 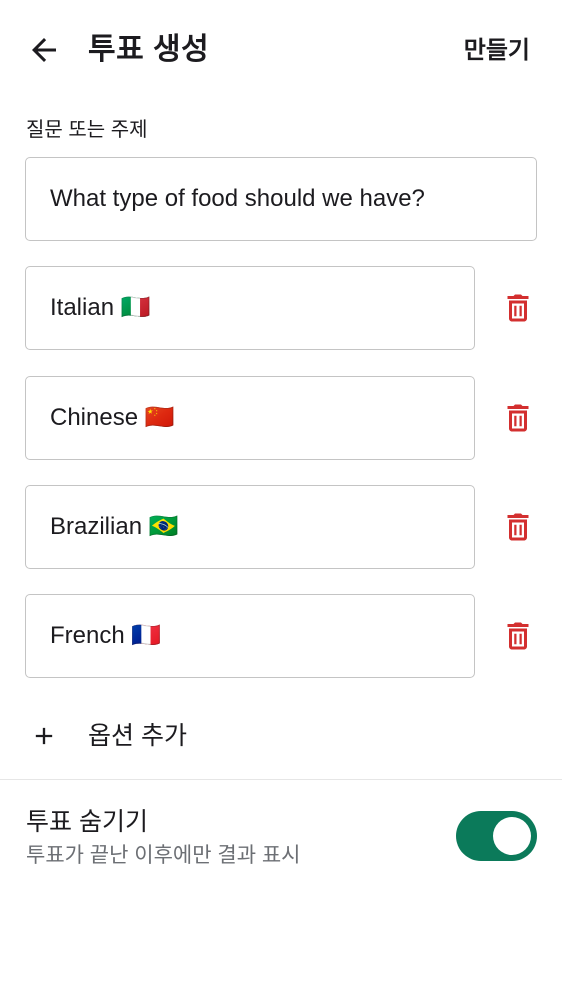 I want to click on option-input-3: Brazilian 🇧🇷, so click(x=250, y=527).